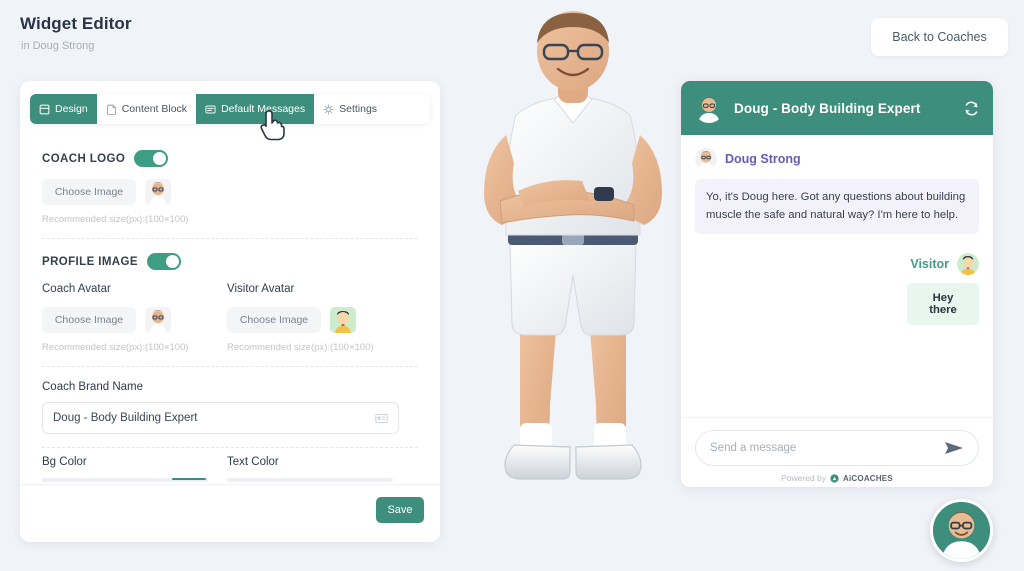 The height and width of the screenshot is (571, 1024). What do you see at coordinates (834, 478) in the screenshot?
I see `aicoaches-logo-icon` at bounding box center [834, 478].